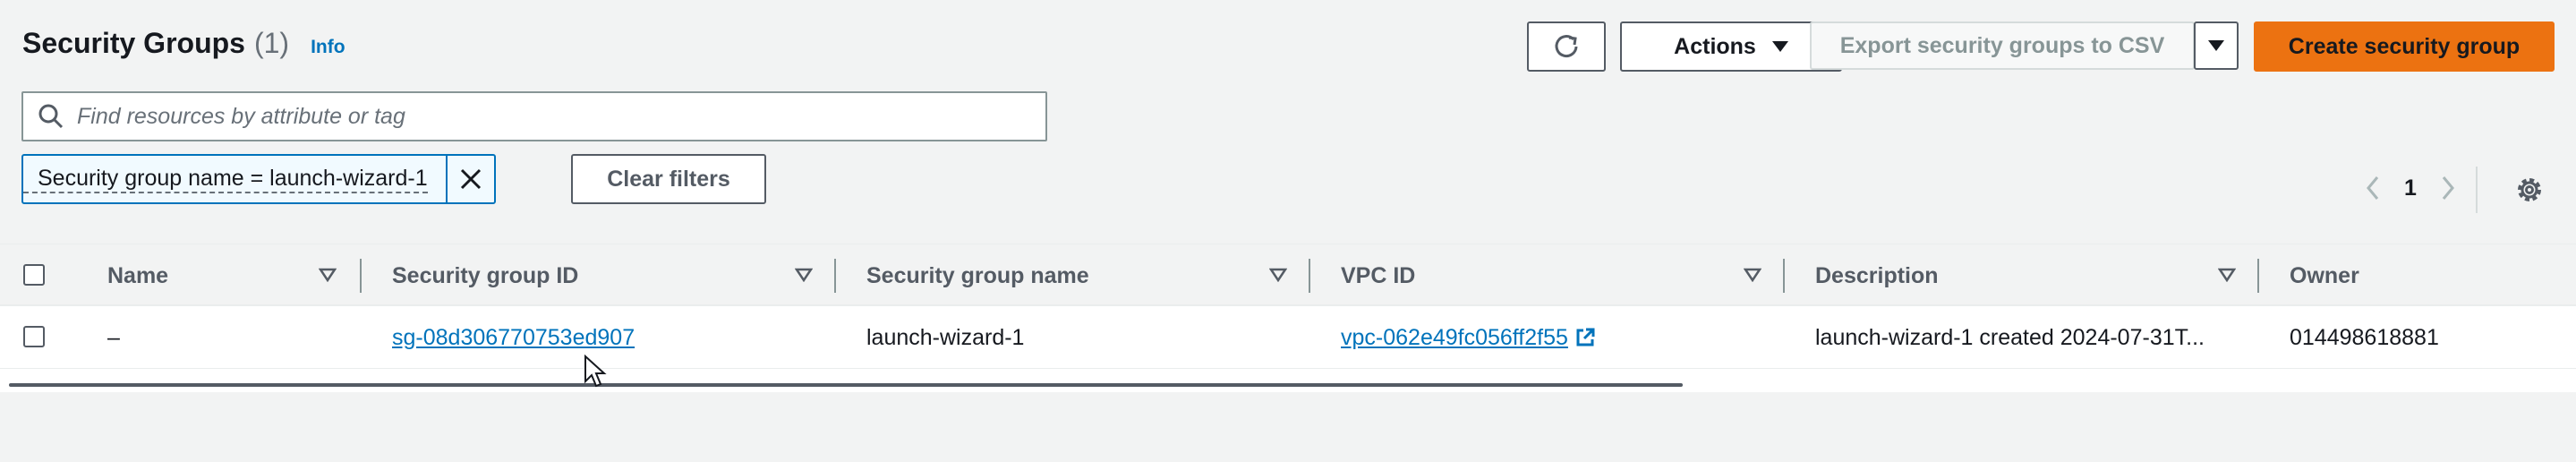 The height and width of the screenshot is (462, 2576). I want to click on column-header-owner: Owner, so click(2324, 275).